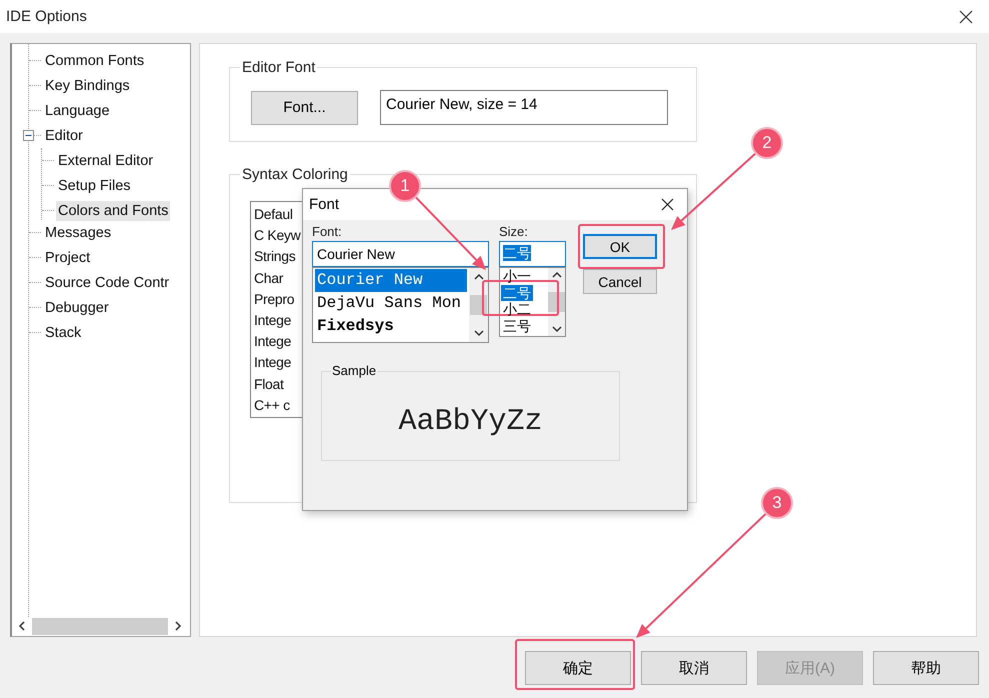 Image resolution: width=989 pixels, height=698 pixels. Describe the element at coordinates (514, 231) in the screenshot. I see `field-label: Size:` at that location.